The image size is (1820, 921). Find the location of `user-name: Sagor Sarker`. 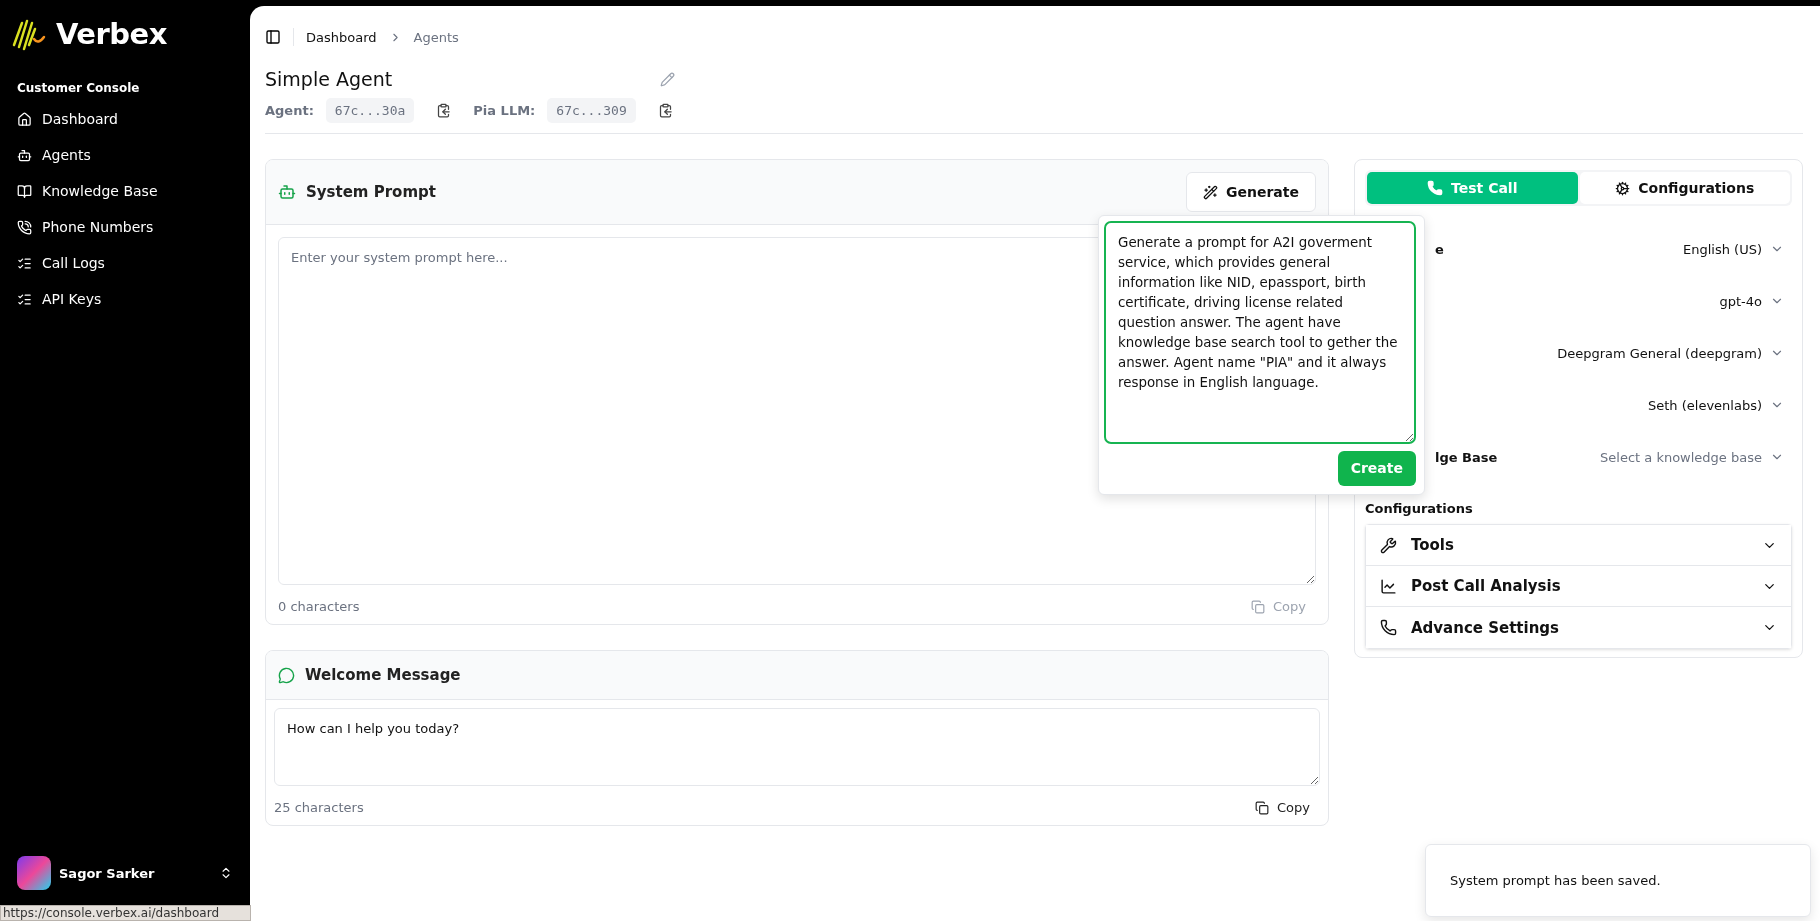

user-name: Sagor Sarker is located at coordinates (107, 873).